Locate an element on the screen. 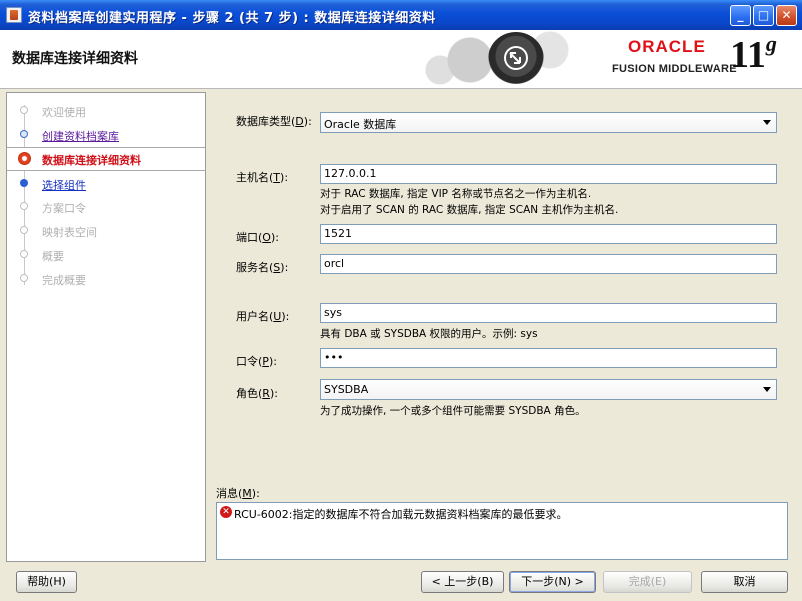  service-label: 服务名(S): is located at coordinates (262, 267).